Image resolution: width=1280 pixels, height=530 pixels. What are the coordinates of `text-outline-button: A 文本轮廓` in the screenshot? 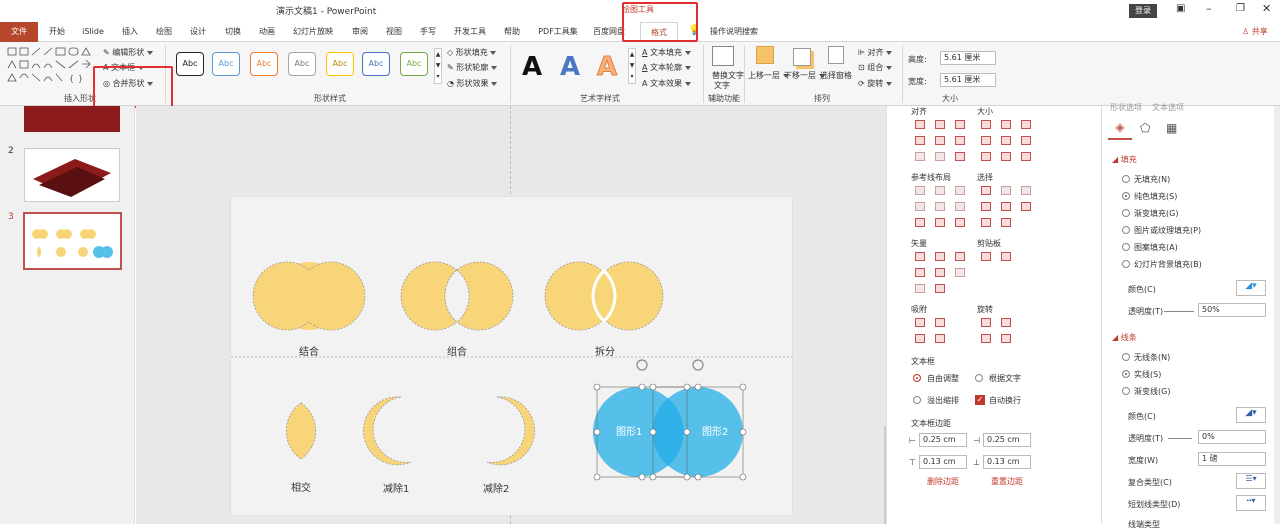 It's located at (666, 67).